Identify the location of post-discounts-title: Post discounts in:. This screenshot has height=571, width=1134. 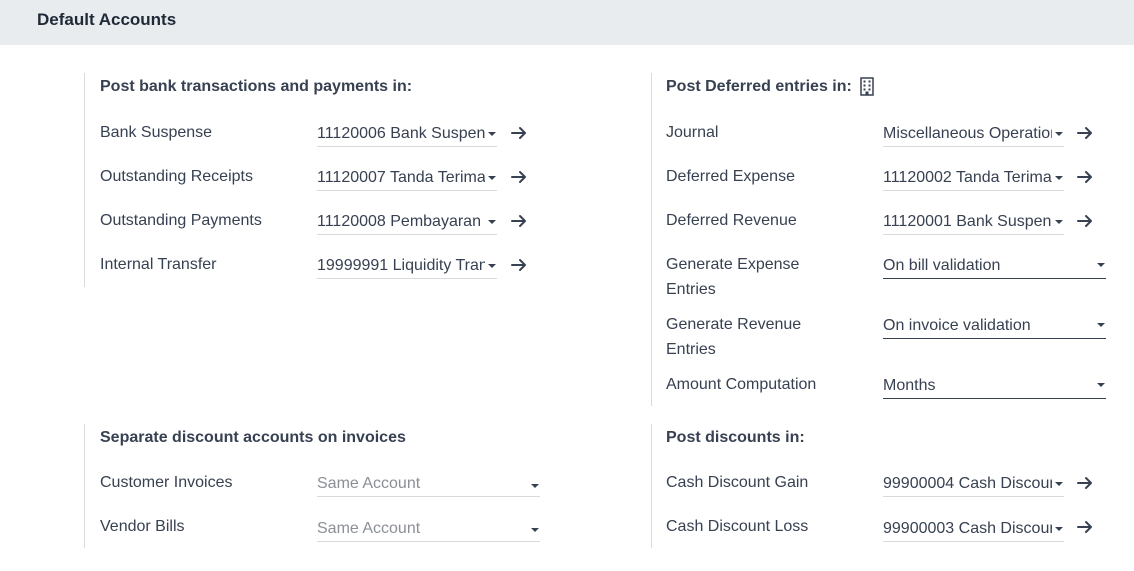
(735, 437).